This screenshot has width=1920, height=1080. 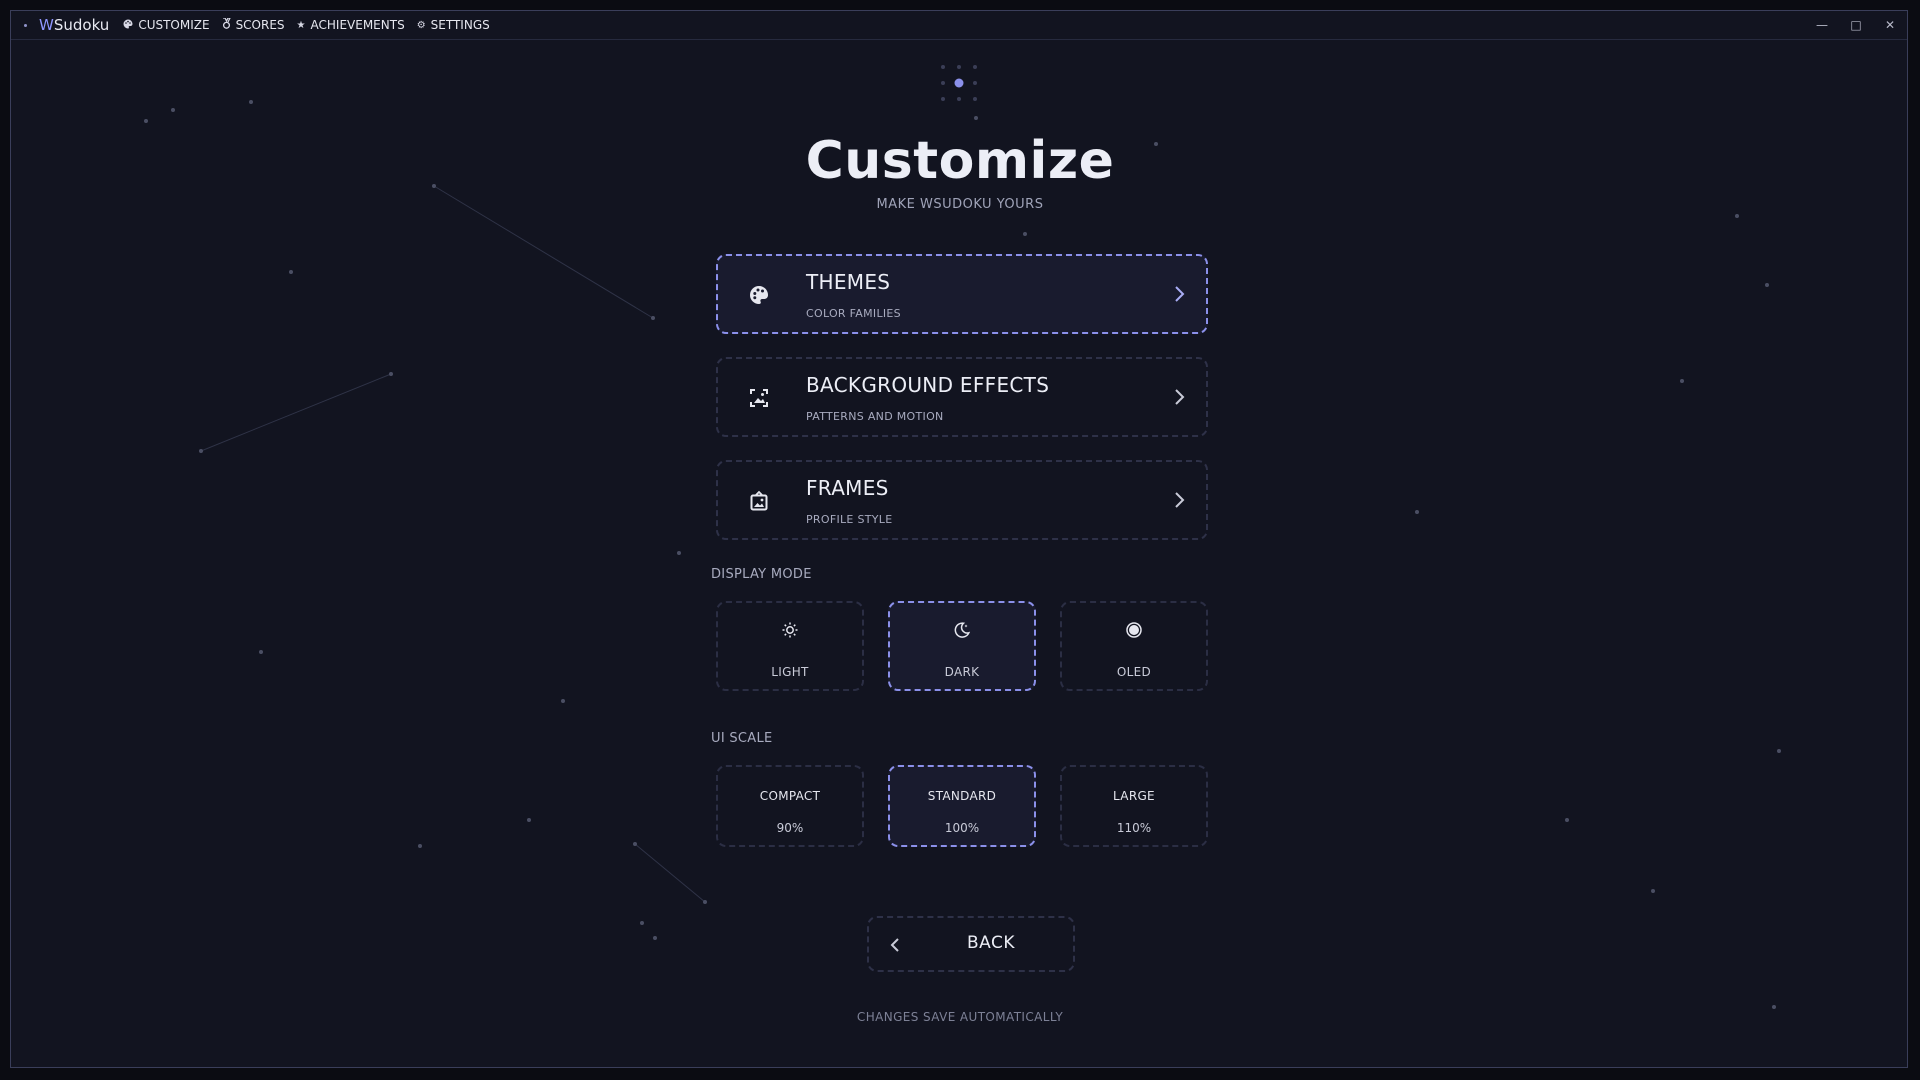 I want to click on palette-icon, so click(x=759, y=295).